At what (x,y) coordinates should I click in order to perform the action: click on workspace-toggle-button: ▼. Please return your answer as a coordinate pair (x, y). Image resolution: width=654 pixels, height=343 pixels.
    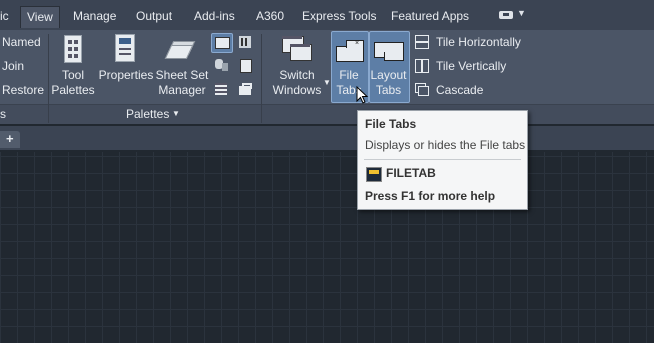
    Looking at the image, I should click on (512, 15).